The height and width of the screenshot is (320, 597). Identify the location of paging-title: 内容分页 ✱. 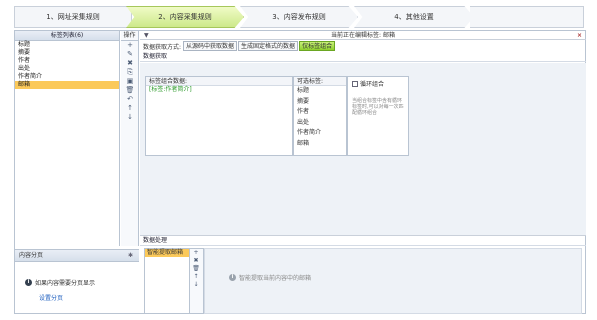
(77, 256).